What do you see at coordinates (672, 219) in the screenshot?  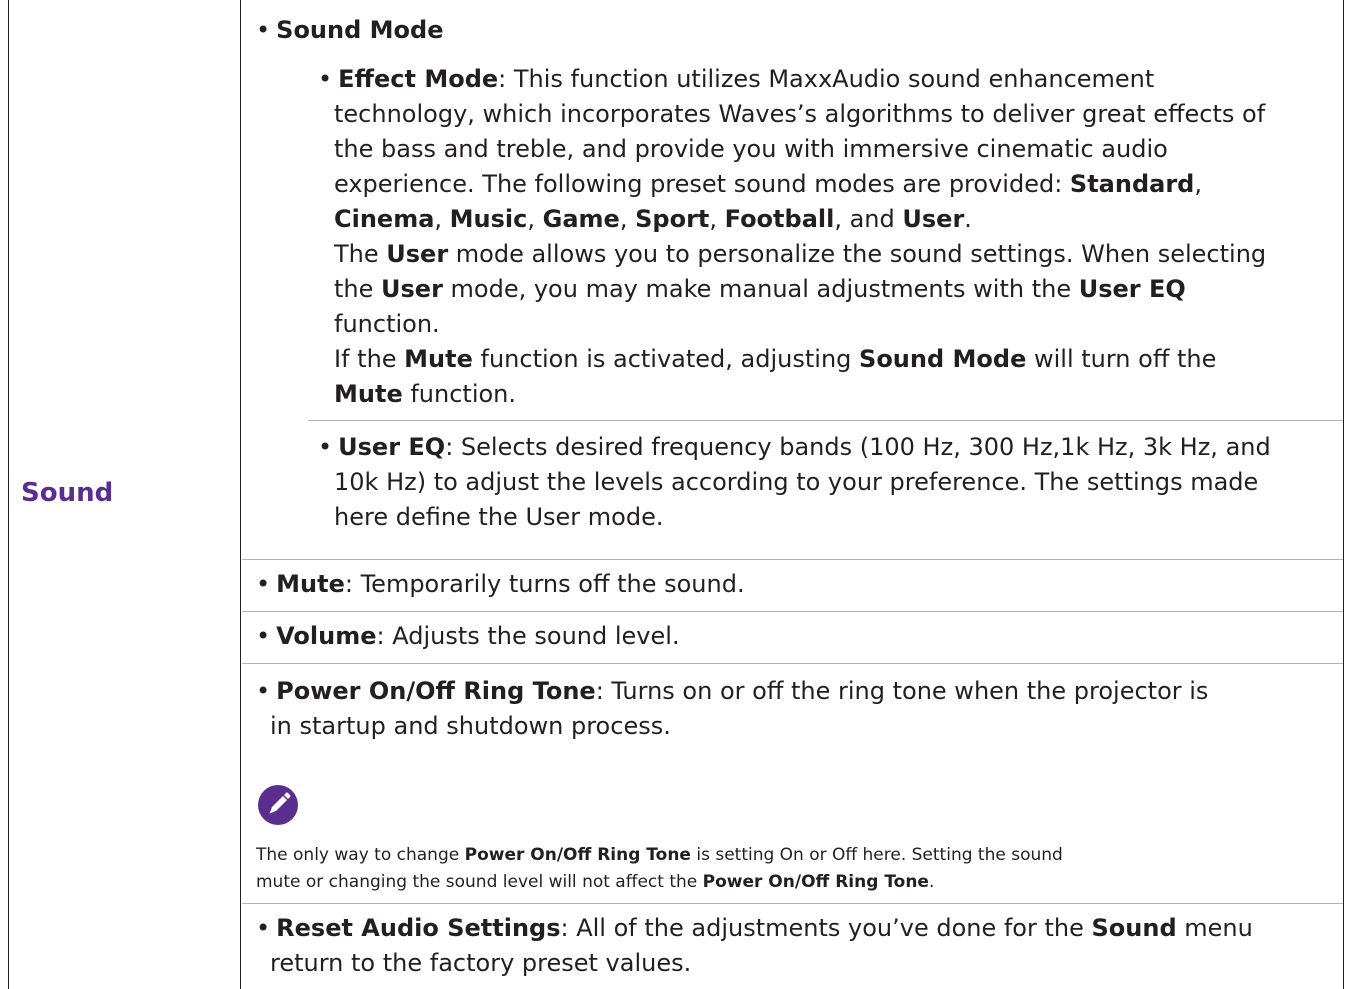 I see `mode-sport: Sport` at bounding box center [672, 219].